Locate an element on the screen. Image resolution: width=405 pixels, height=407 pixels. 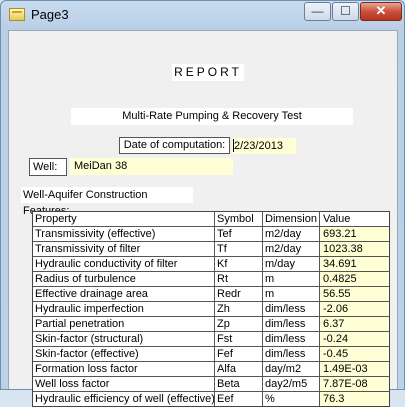
maximize-button: ☐ is located at coordinates (345, 11).